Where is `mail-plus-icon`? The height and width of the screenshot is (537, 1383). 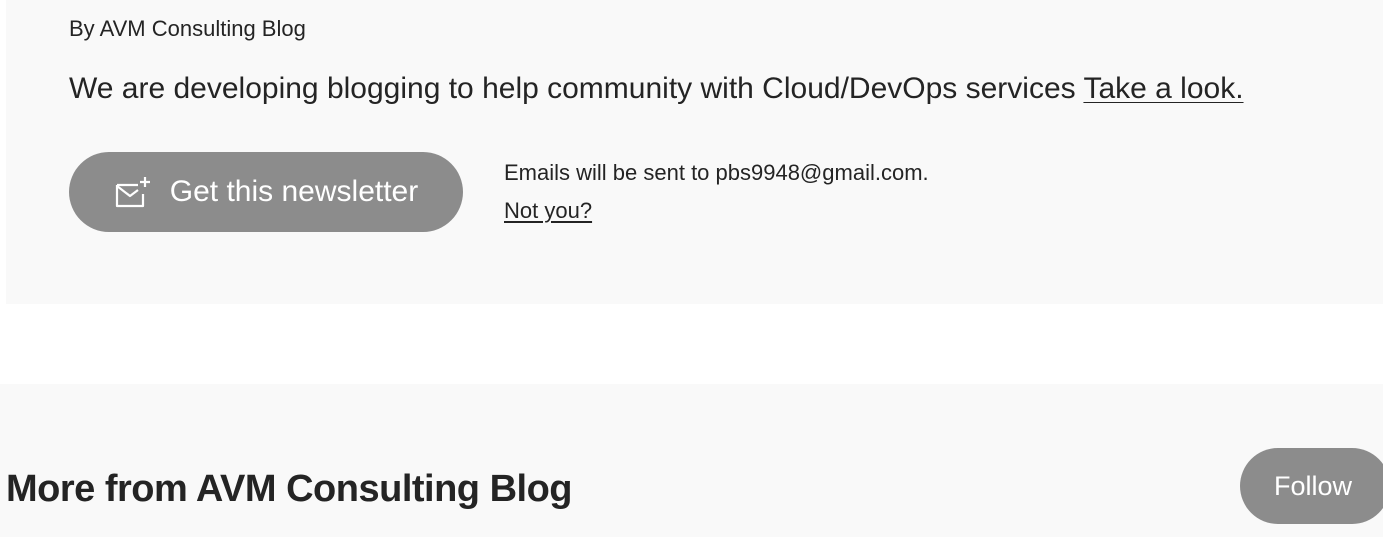
mail-plus-icon is located at coordinates (133, 192).